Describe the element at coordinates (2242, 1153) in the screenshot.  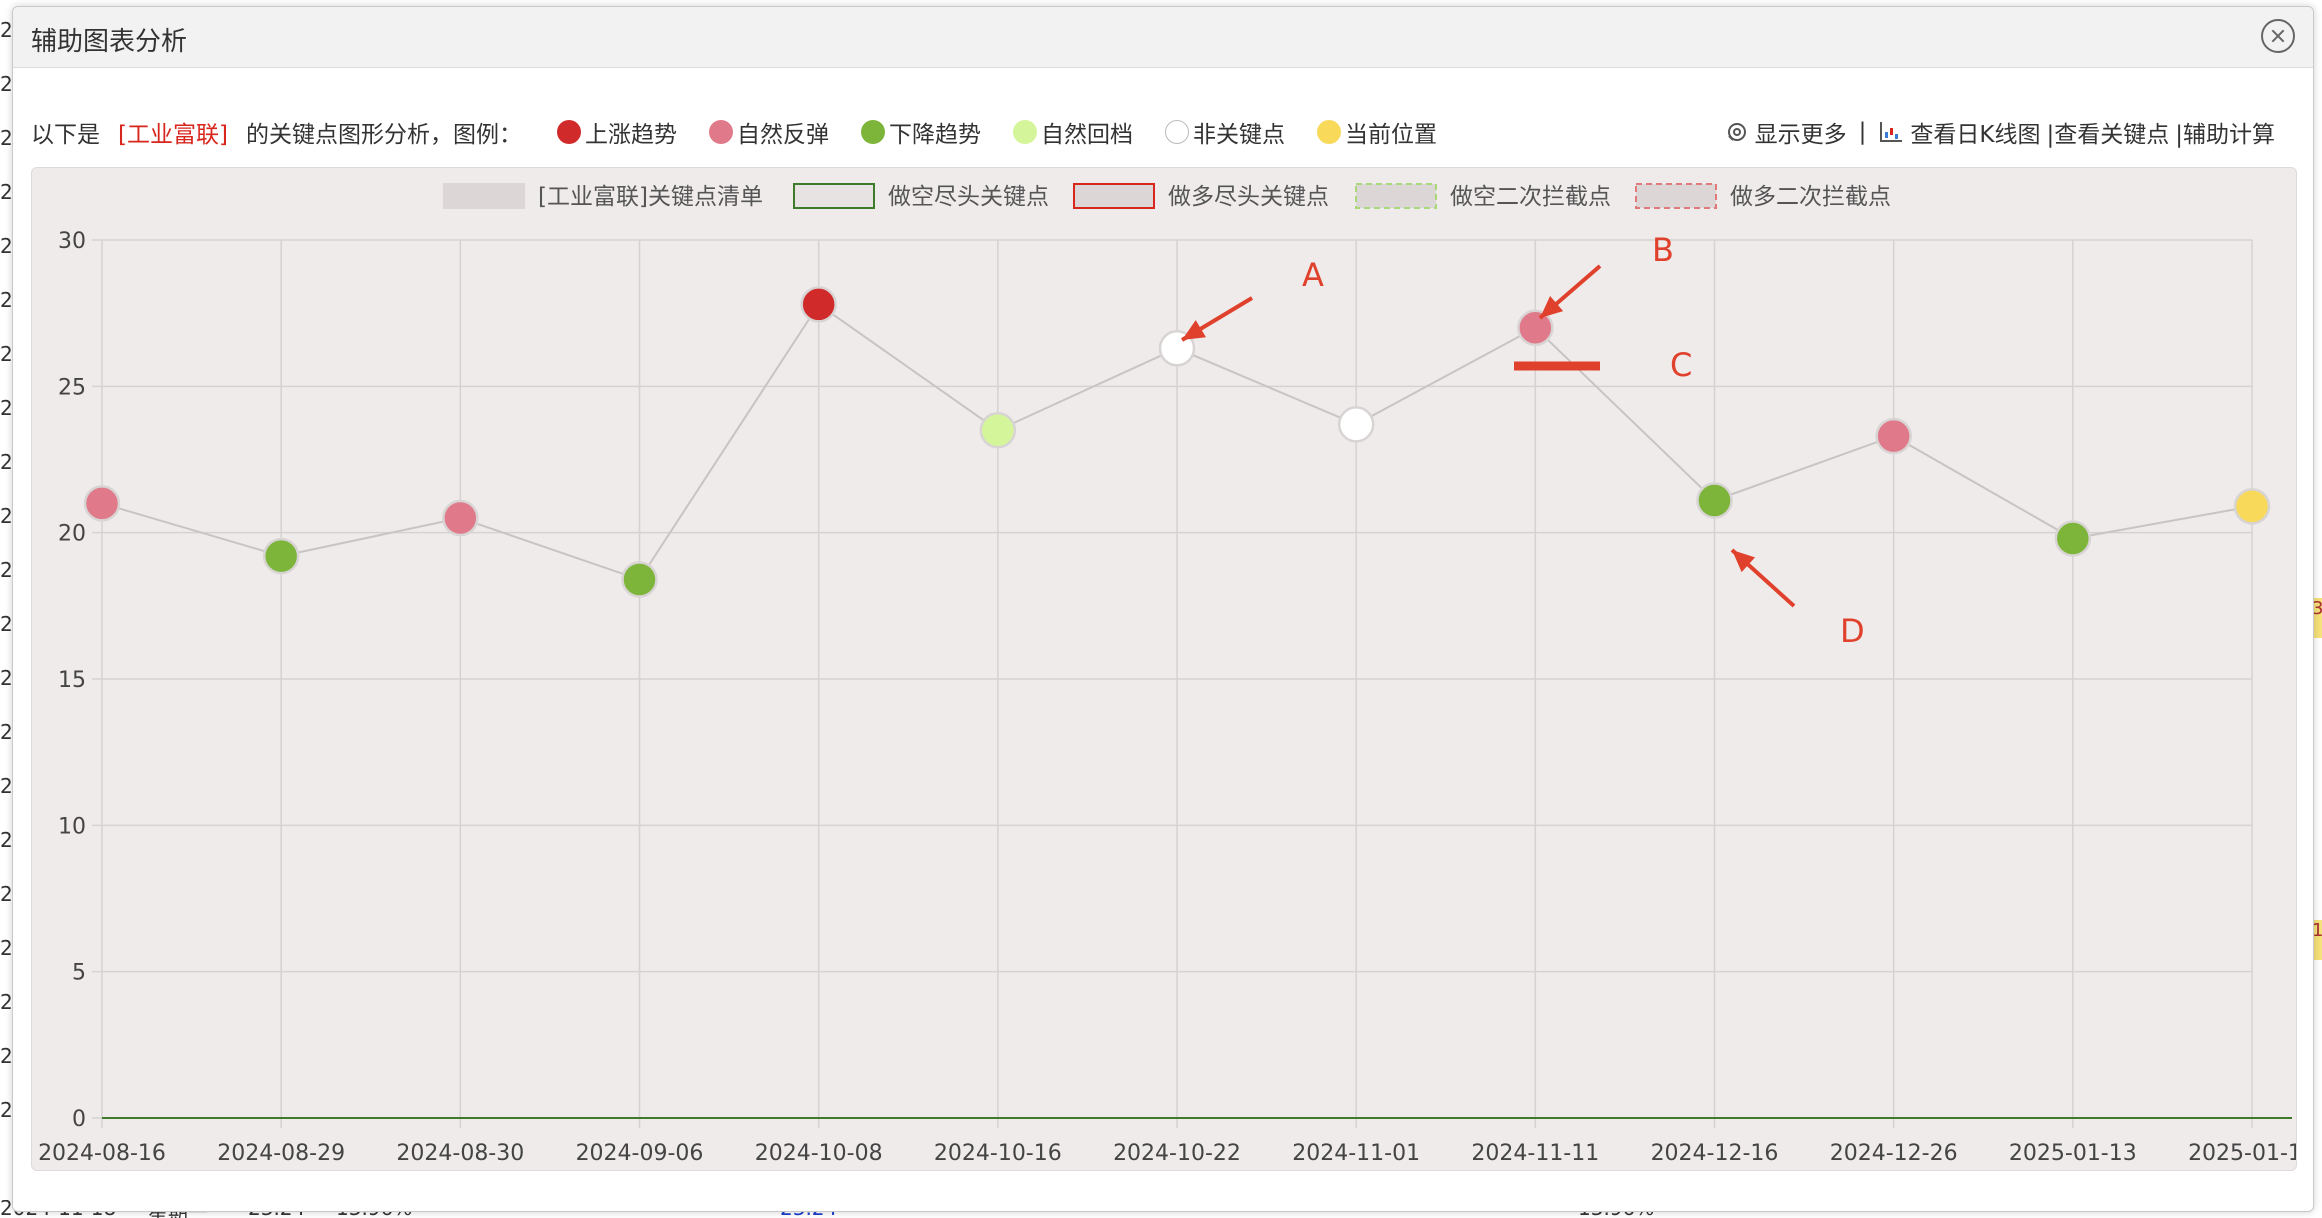
I see `x-tick-label: 2025-01-16` at that location.